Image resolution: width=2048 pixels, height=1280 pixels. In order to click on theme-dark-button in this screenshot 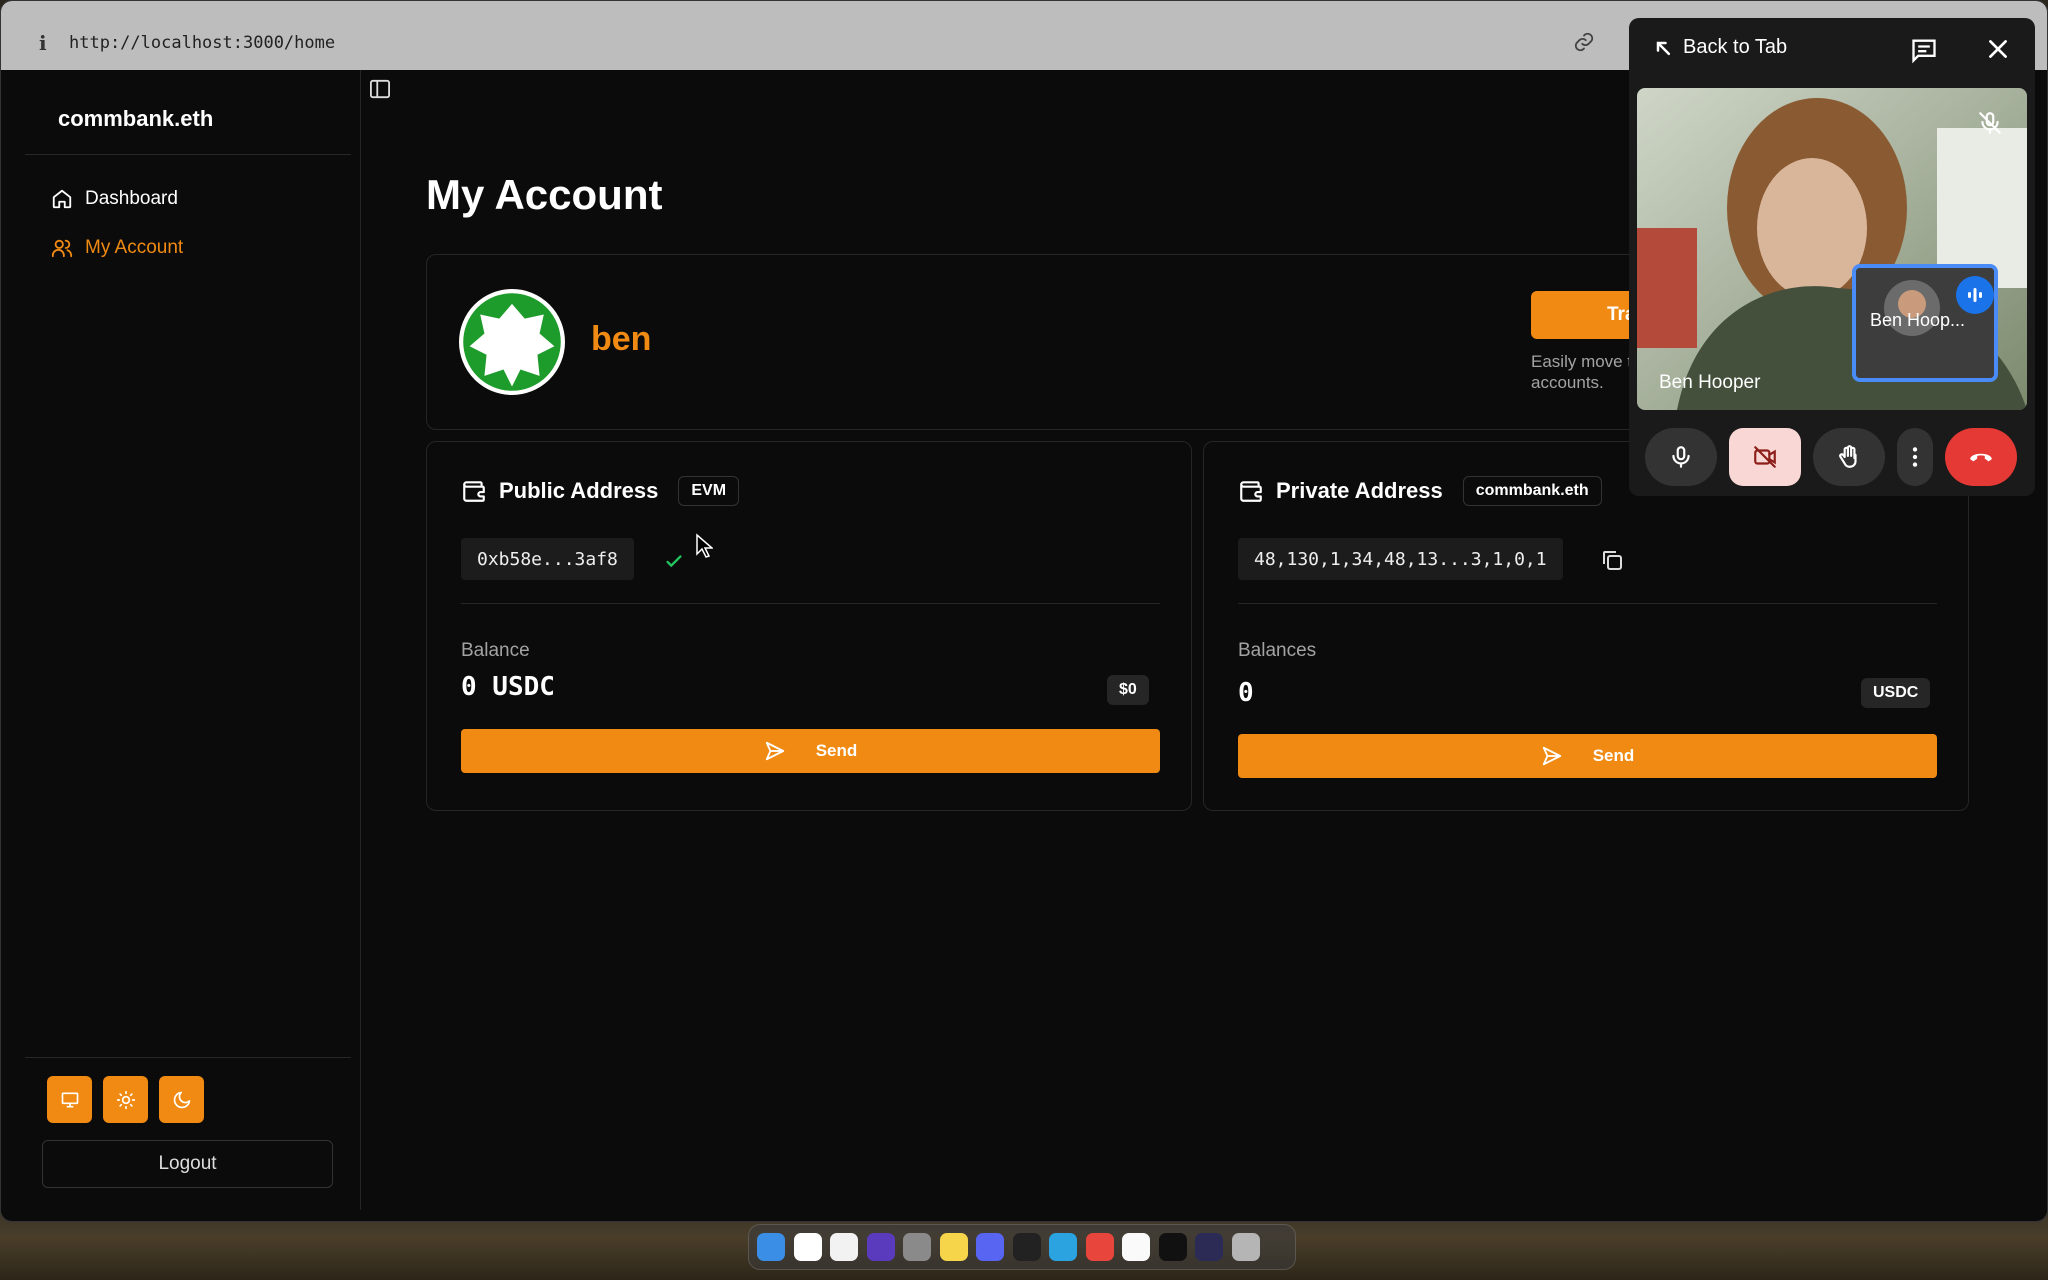, I will do `click(181, 1099)`.